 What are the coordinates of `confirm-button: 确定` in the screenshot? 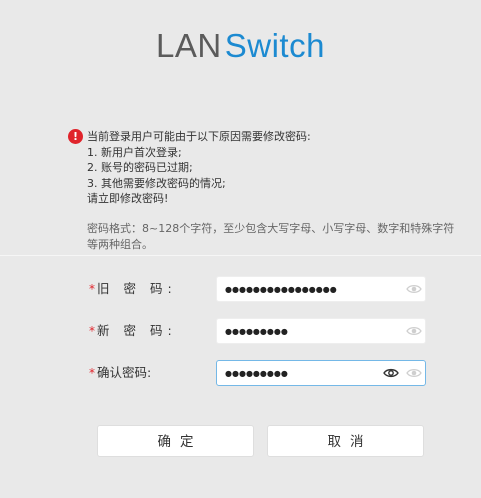 It's located at (175, 441).